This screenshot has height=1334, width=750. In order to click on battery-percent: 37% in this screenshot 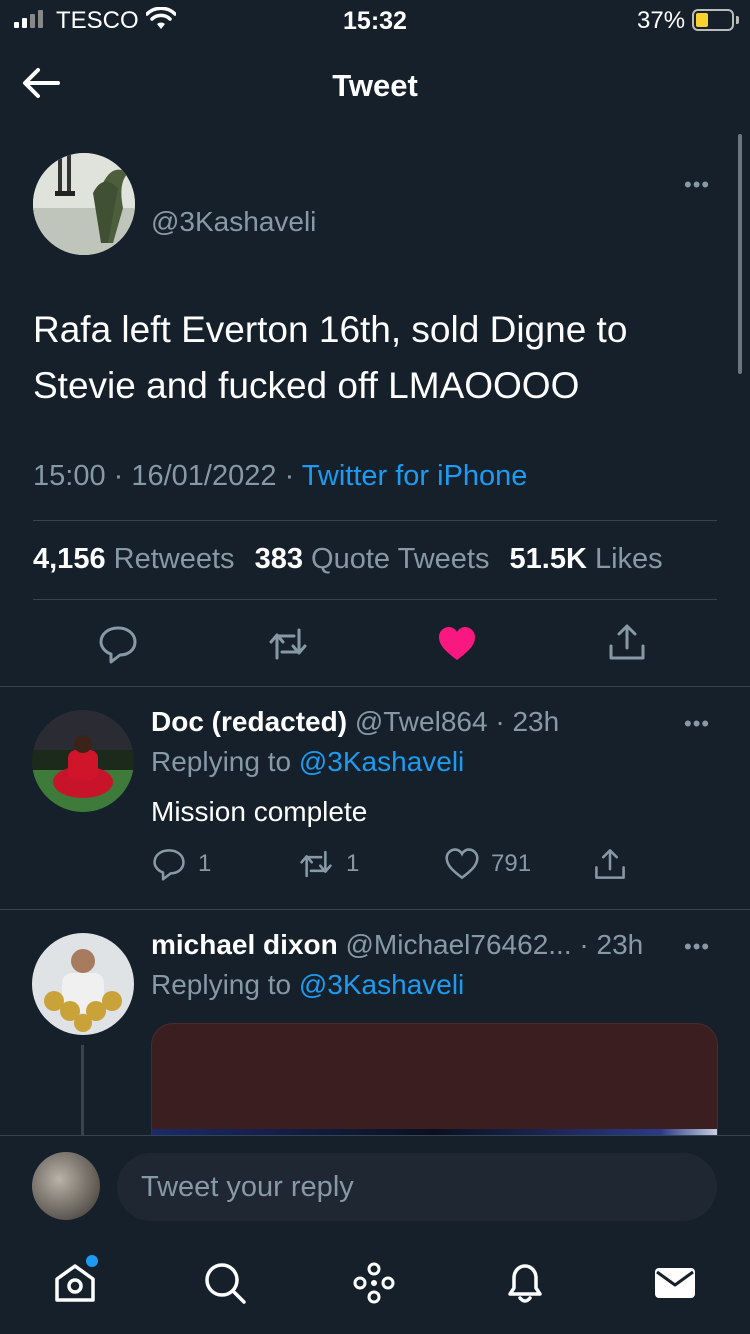, I will do `click(661, 20)`.